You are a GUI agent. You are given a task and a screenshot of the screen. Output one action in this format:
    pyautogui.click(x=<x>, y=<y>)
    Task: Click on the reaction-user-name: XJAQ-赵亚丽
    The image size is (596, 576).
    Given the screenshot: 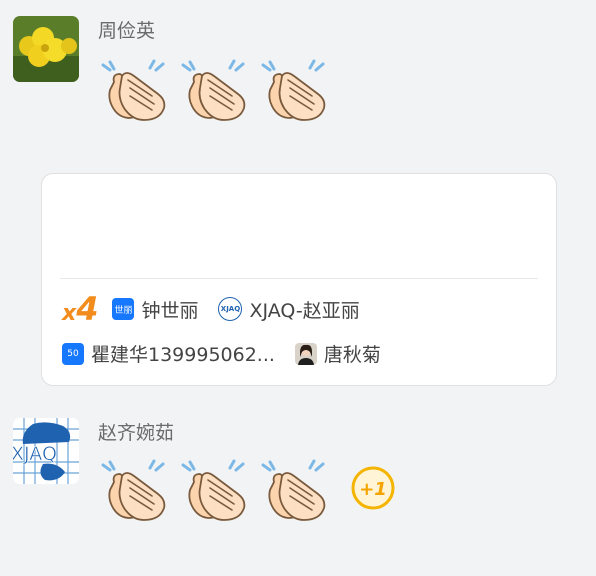 What is the action you would take?
    pyautogui.click(x=304, y=309)
    